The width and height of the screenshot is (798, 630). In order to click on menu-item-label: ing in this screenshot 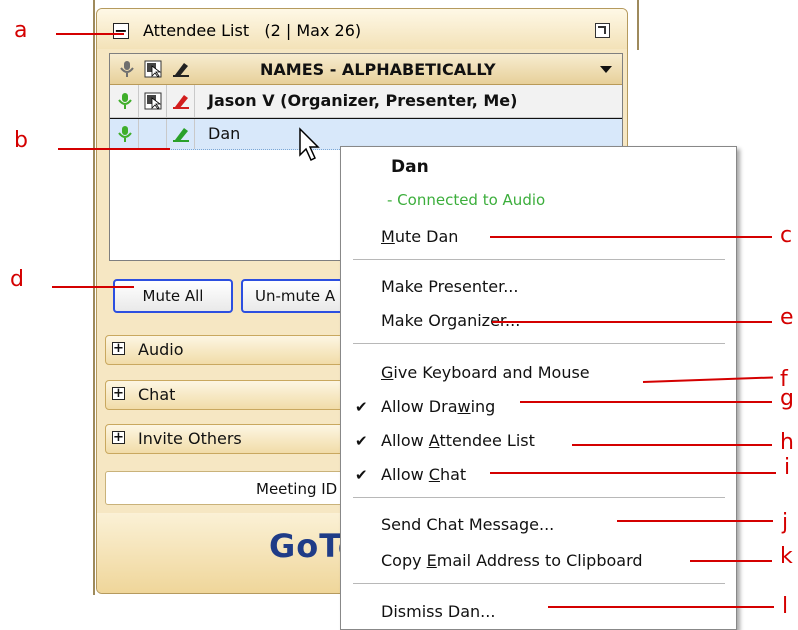, I will do `click(483, 406)`.